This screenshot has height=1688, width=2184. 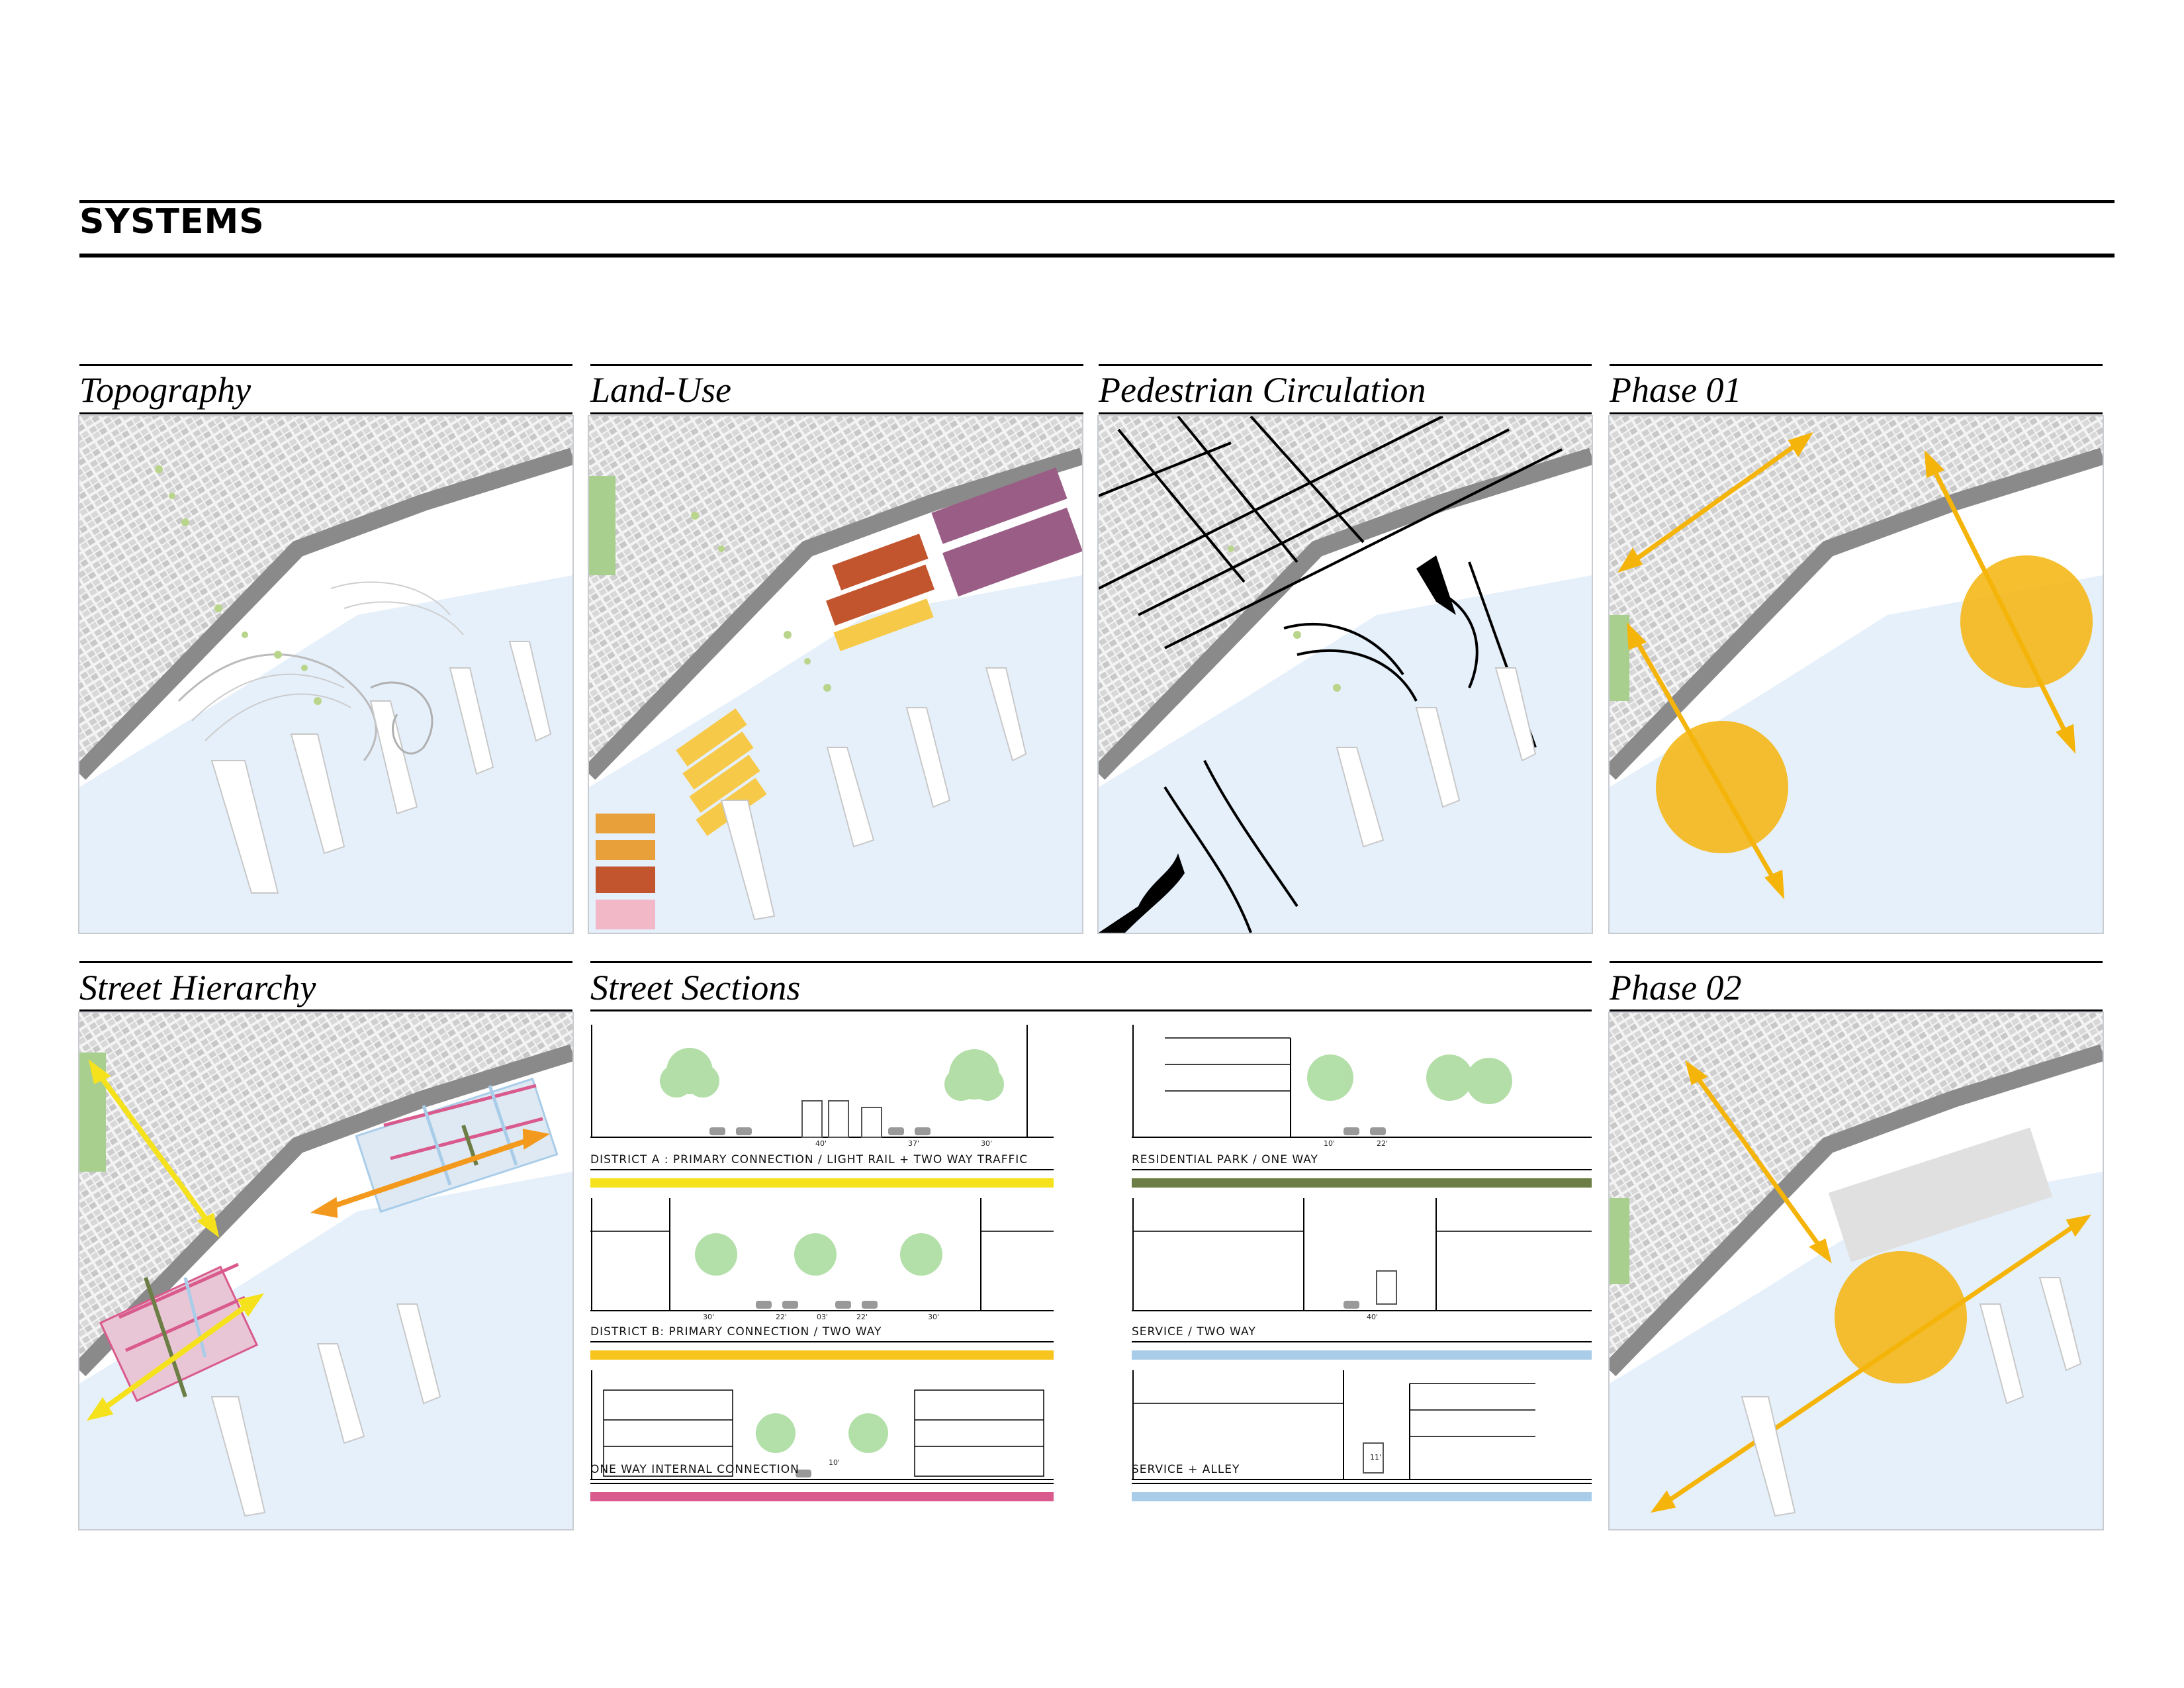 I want to click on header-top-rule, so click(x=1097, y=201).